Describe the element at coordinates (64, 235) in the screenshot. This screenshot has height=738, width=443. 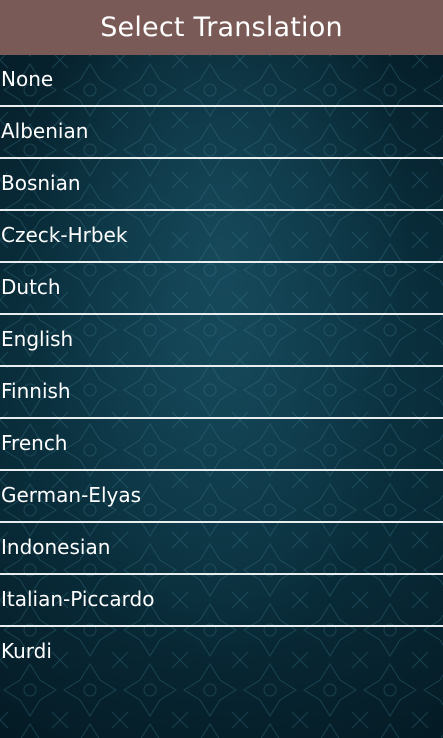
I see `list-item-label: Czeck-Hrbek` at that location.